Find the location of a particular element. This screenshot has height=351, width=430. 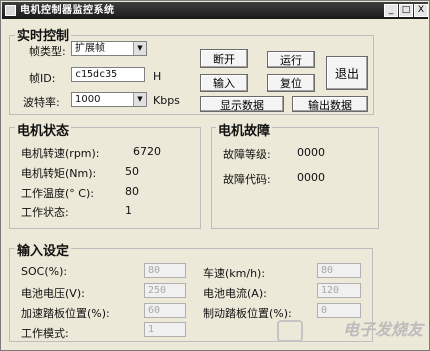

input-settings-title: 输入设定 is located at coordinates (43, 249).